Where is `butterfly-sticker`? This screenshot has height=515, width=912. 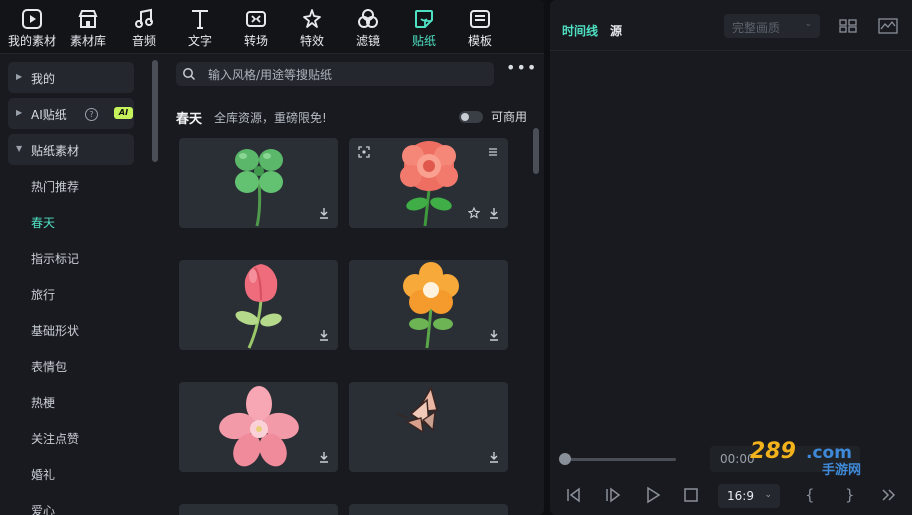
butterfly-sticker is located at coordinates (417, 410).